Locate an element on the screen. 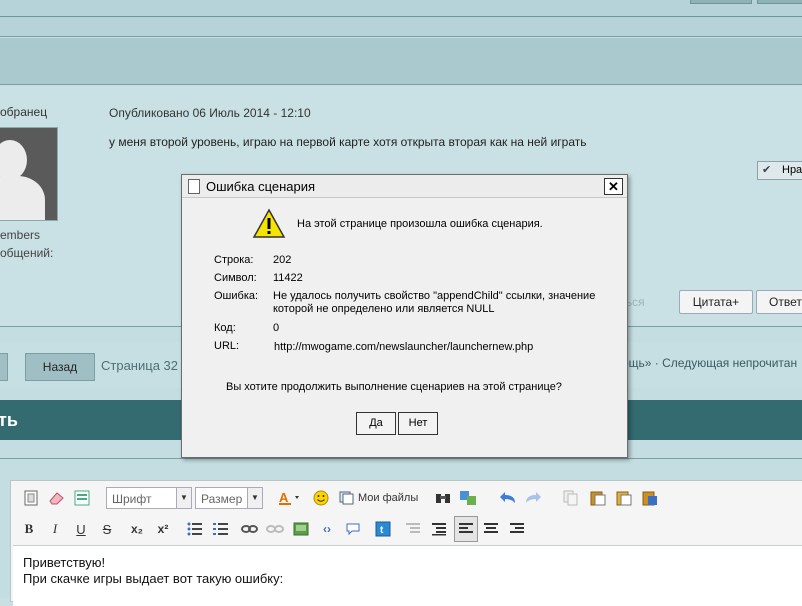  my-files-button: Мои файлы is located at coordinates (379, 498).